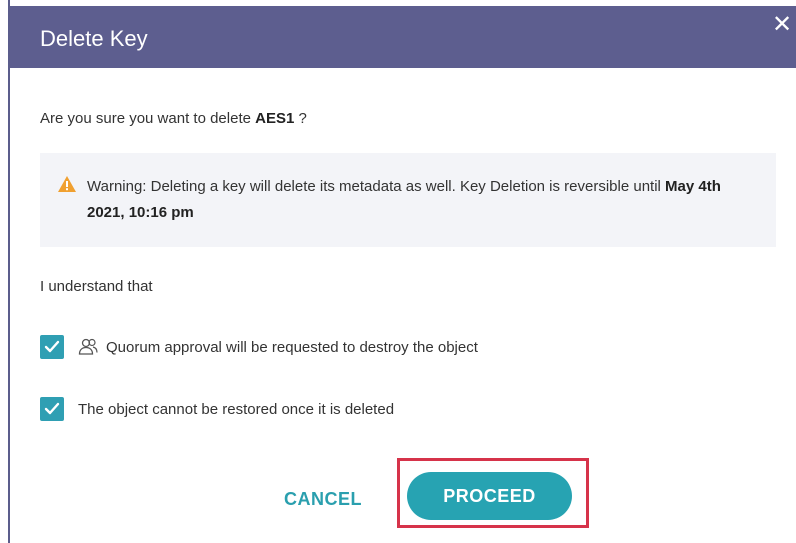 Image resolution: width=796 pixels, height=543 pixels. I want to click on warning-triangle-icon, so click(67, 184).